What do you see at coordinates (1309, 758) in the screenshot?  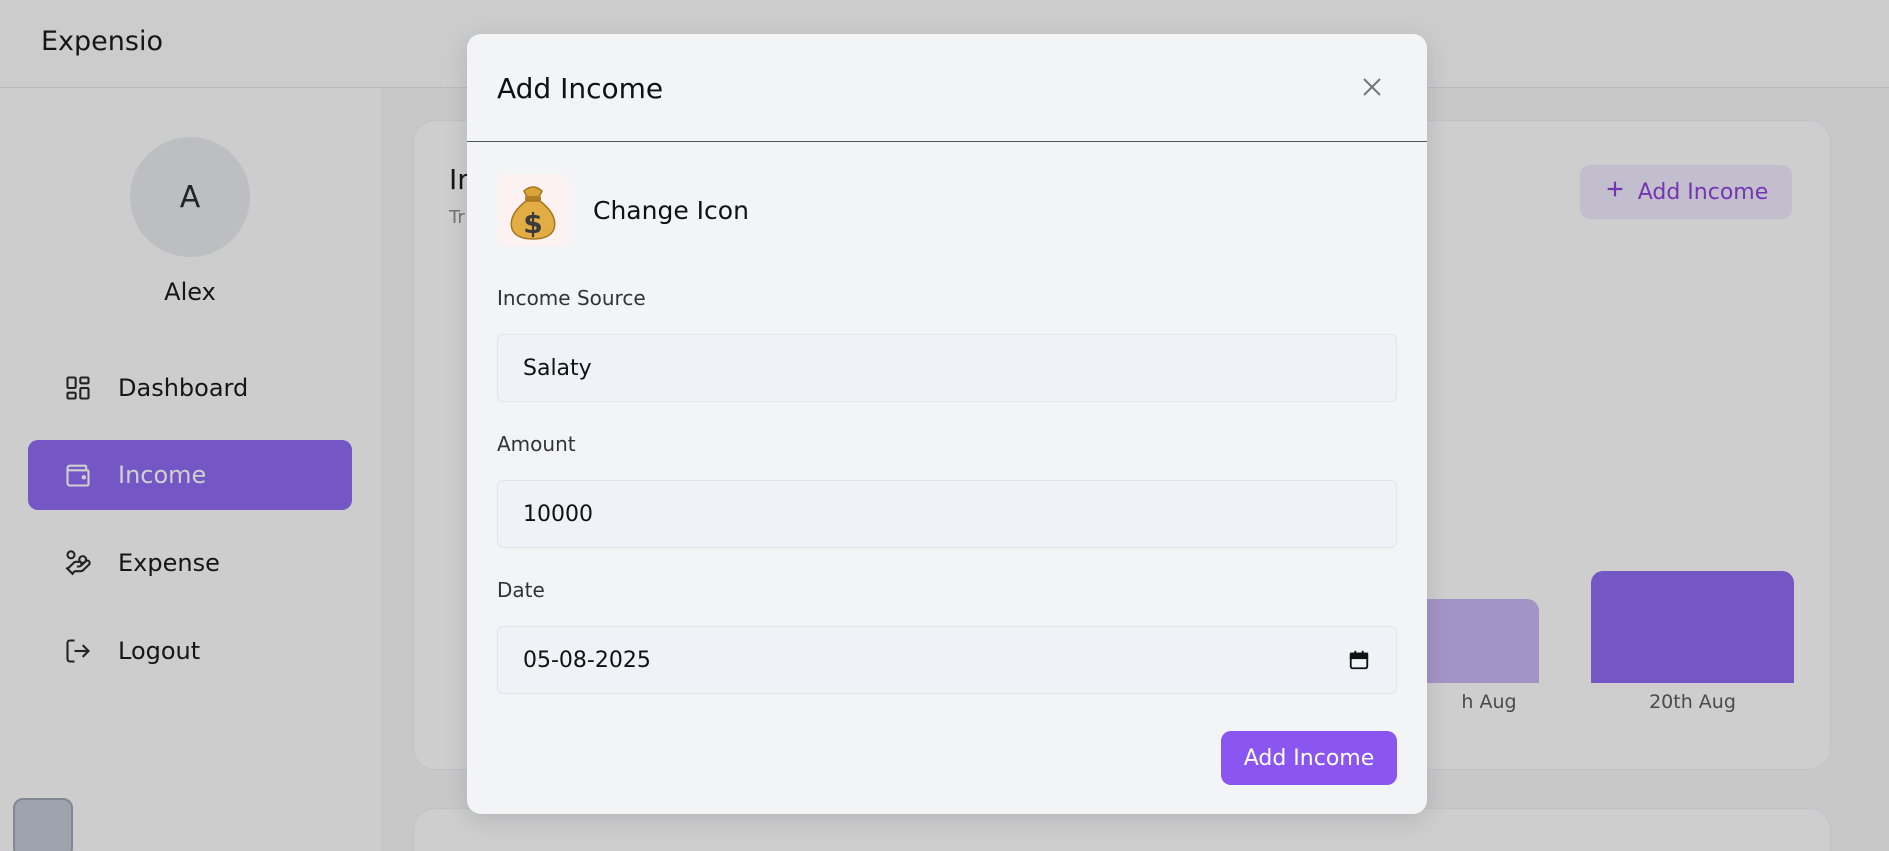 I see `add-income-submit-button: Add Income` at bounding box center [1309, 758].